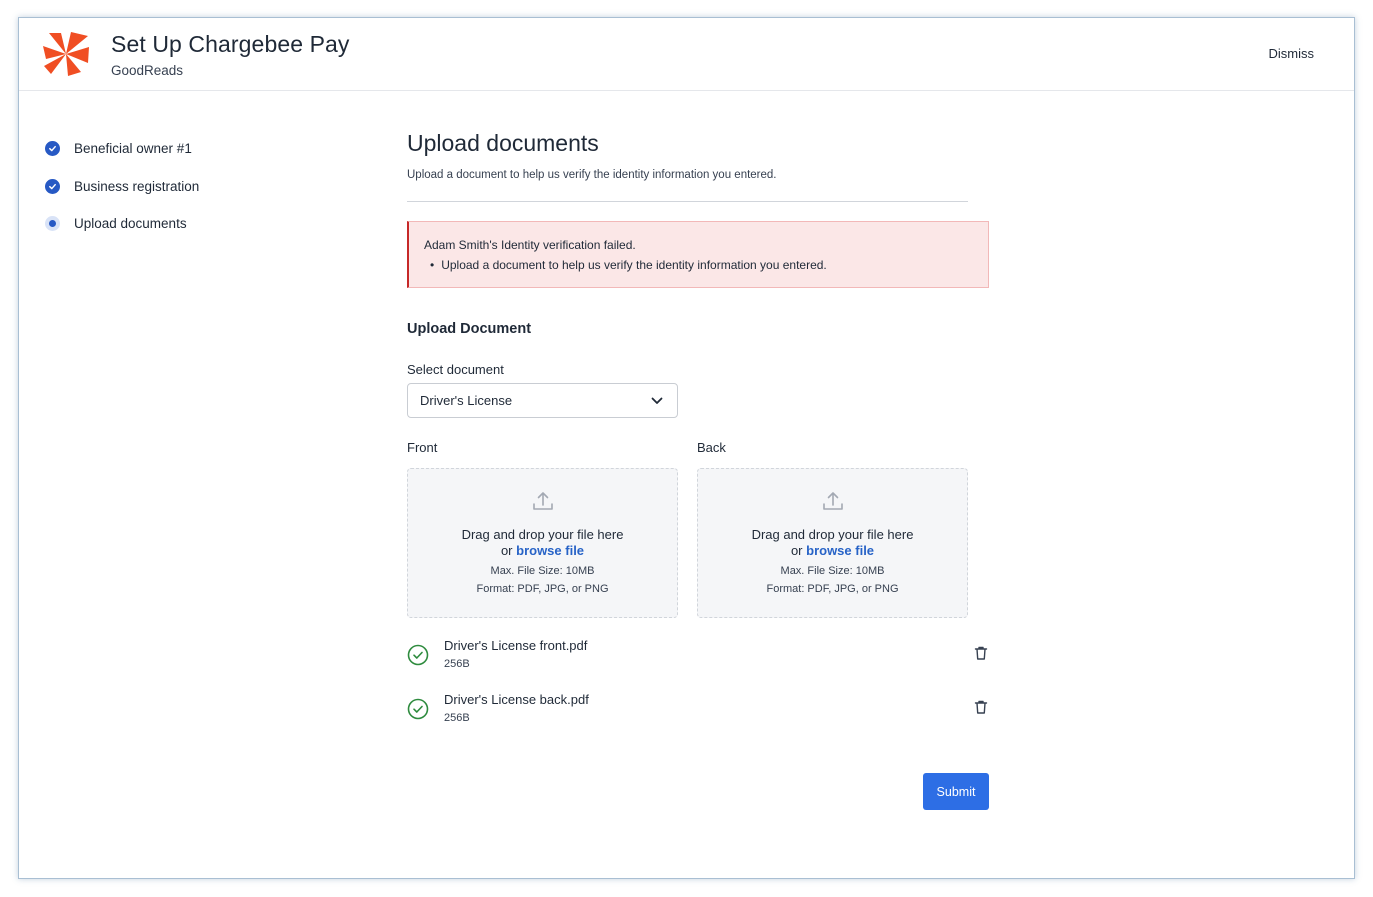 The image size is (1373, 897). Describe the element at coordinates (133, 149) in the screenshot. I see `step-label: Beneficial owner #1` at that location.